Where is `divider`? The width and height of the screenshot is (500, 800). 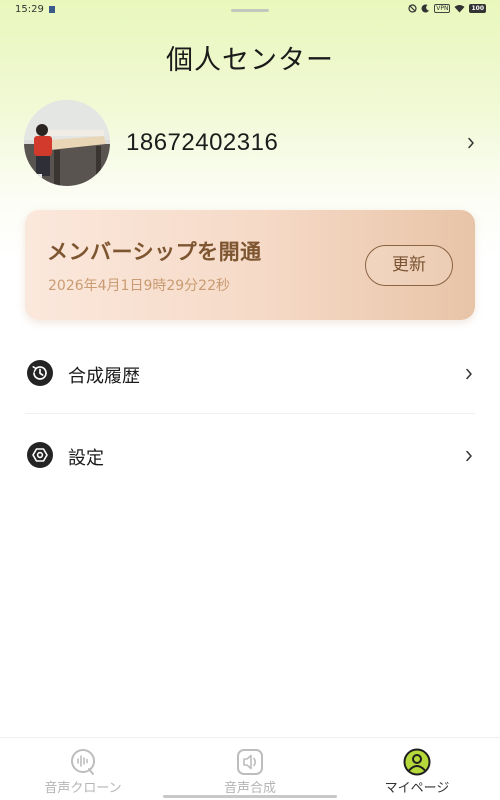
divider is located at coordinates (250, 413).